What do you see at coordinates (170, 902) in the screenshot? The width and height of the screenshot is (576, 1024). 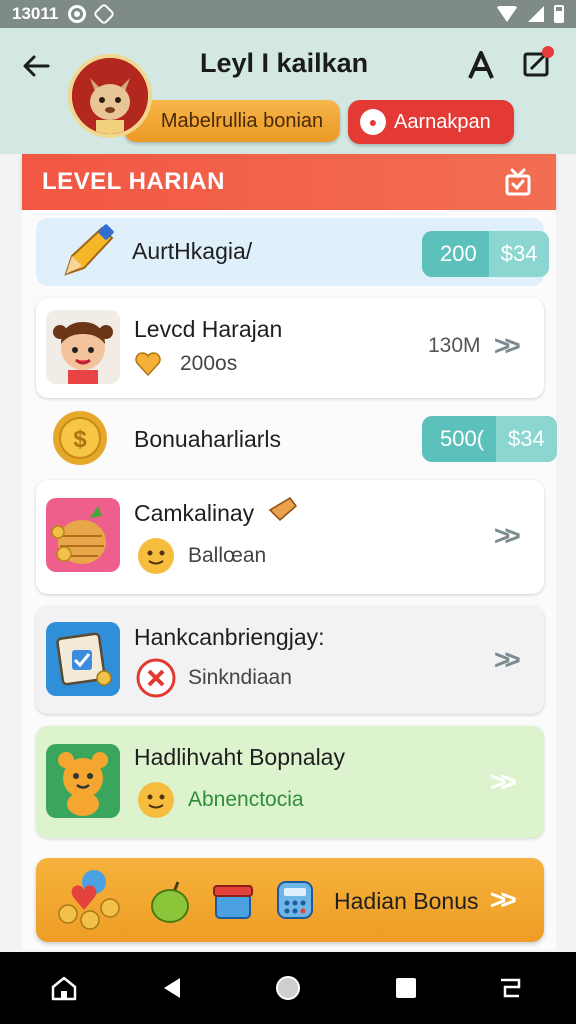 I see `fruit-icon` at bounding box center [170, 902].